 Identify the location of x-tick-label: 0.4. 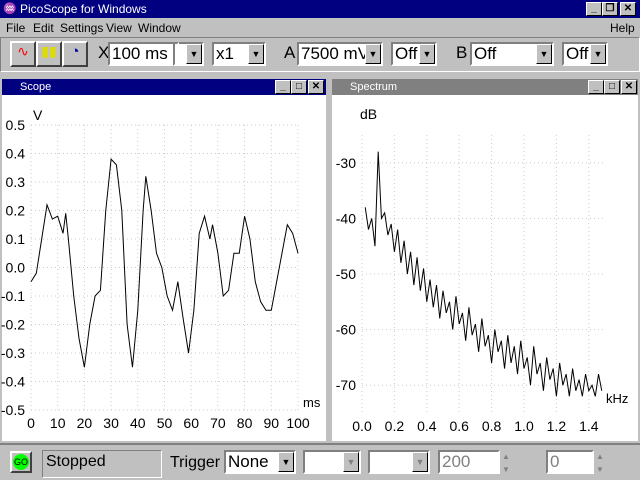
(427, 426).